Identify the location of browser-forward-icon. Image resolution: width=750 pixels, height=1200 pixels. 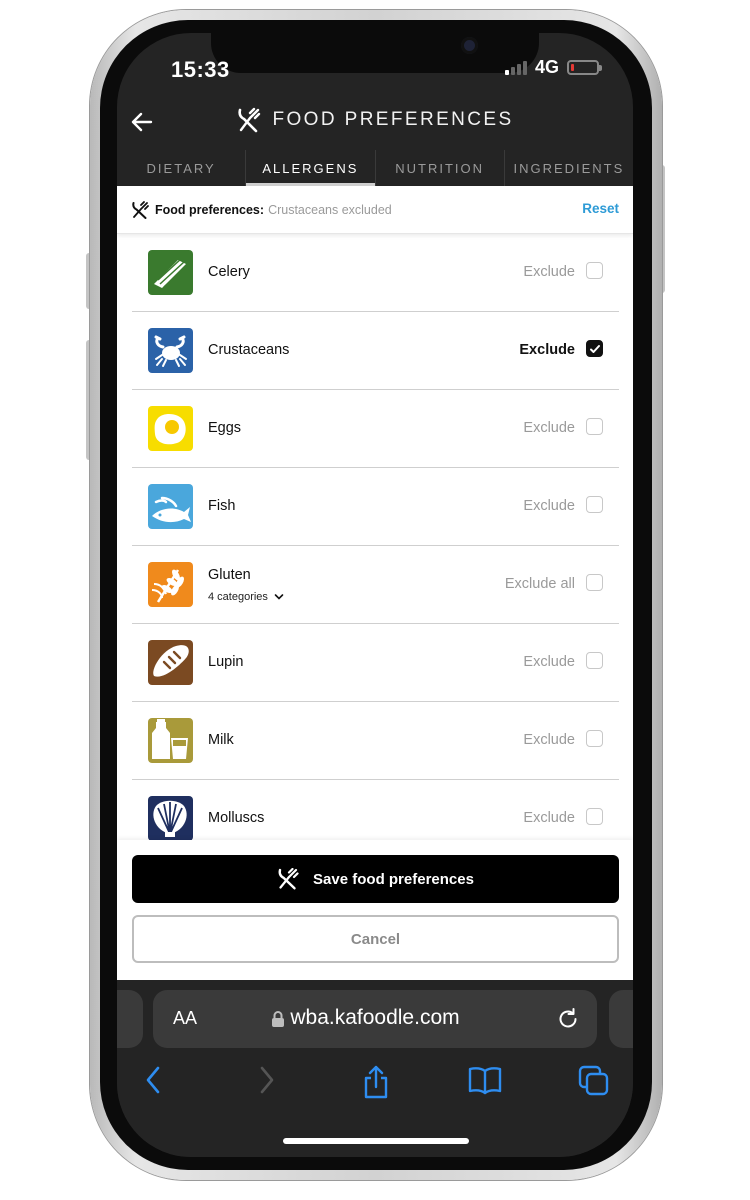
(266, 1080).